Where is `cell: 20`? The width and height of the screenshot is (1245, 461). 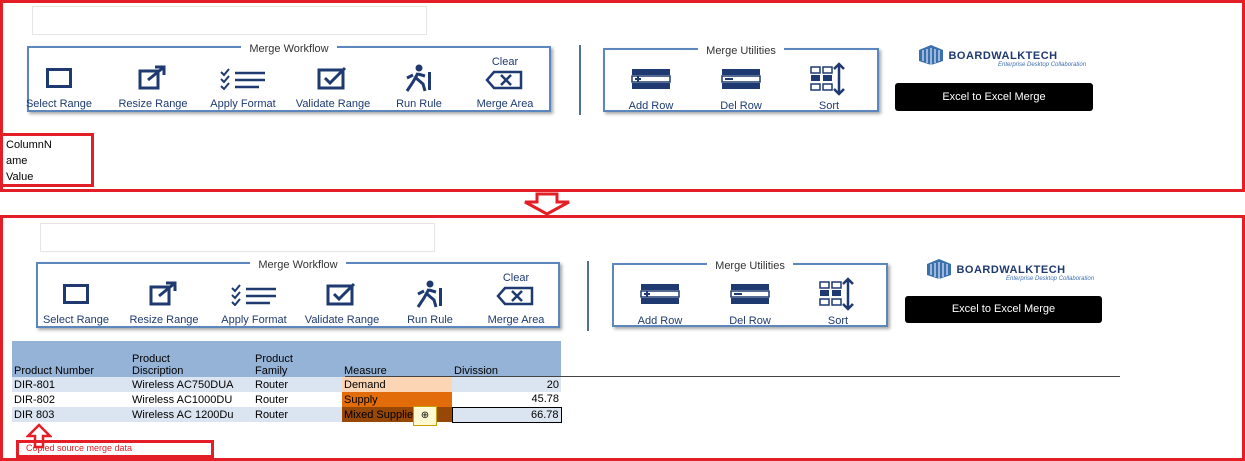
cell: 20 is located at coordinates (506, 384).